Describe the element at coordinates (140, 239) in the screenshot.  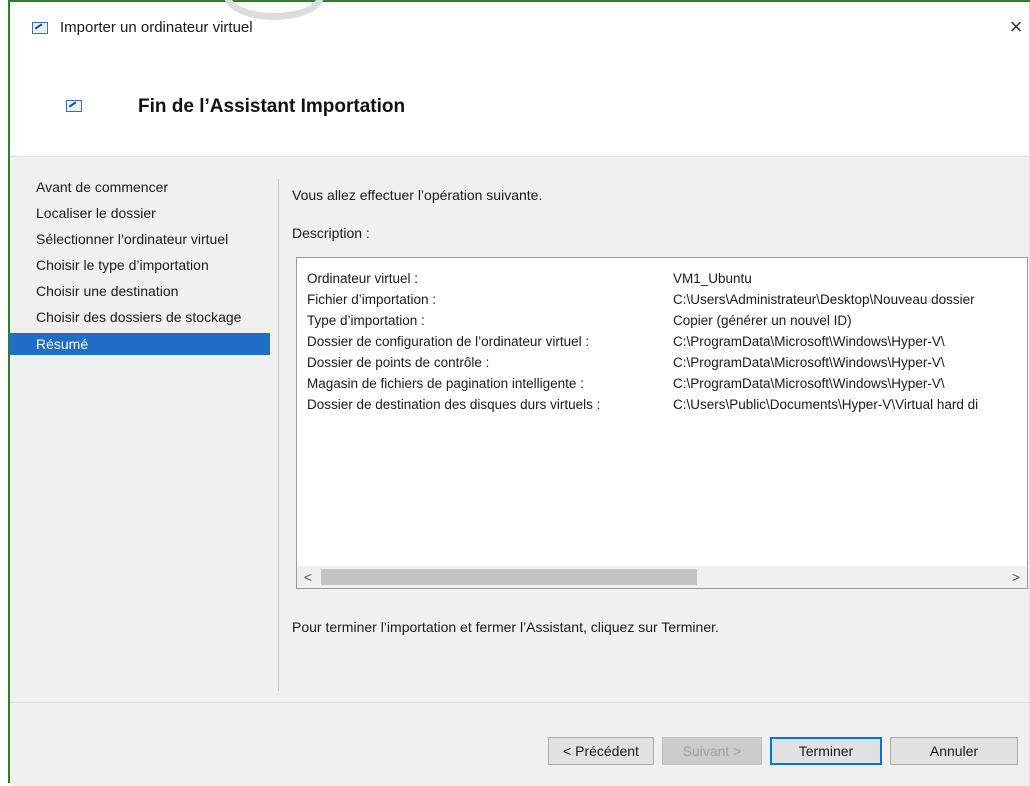
I see `sidebar-item-selectionner-ordinateur: Sélectionner l’ordinateur virtuel` at that location.